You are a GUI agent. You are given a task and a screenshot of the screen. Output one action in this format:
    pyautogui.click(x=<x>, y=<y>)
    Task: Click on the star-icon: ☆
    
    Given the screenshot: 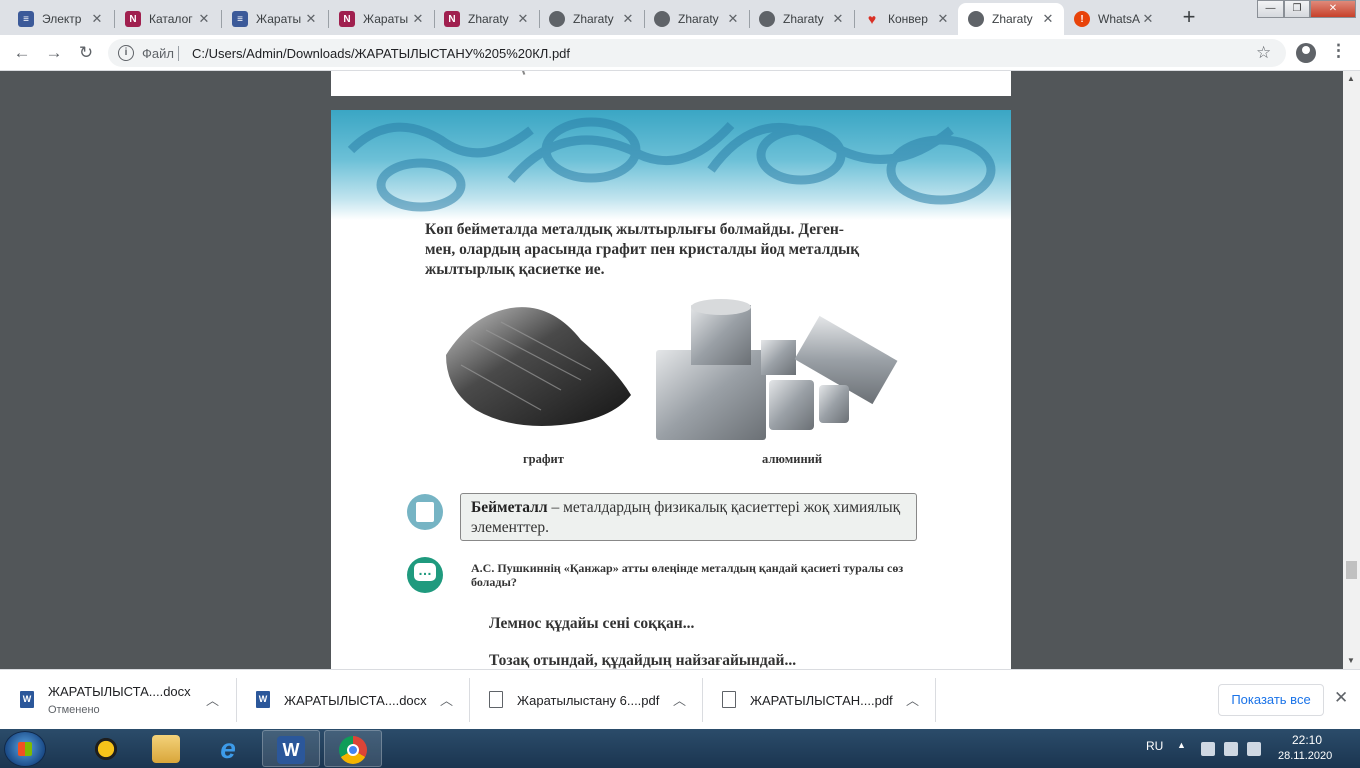 What is the action you would take?
    pyautogui.click(x=1263, y=53)
    